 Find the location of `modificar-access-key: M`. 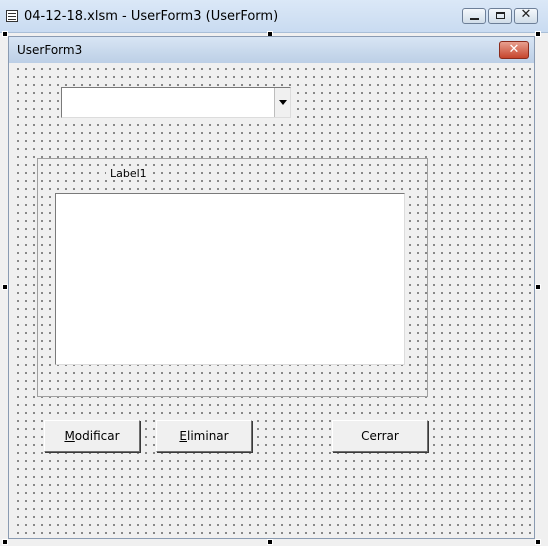

modificar-access-key: M is located at coordinates (69, 436).